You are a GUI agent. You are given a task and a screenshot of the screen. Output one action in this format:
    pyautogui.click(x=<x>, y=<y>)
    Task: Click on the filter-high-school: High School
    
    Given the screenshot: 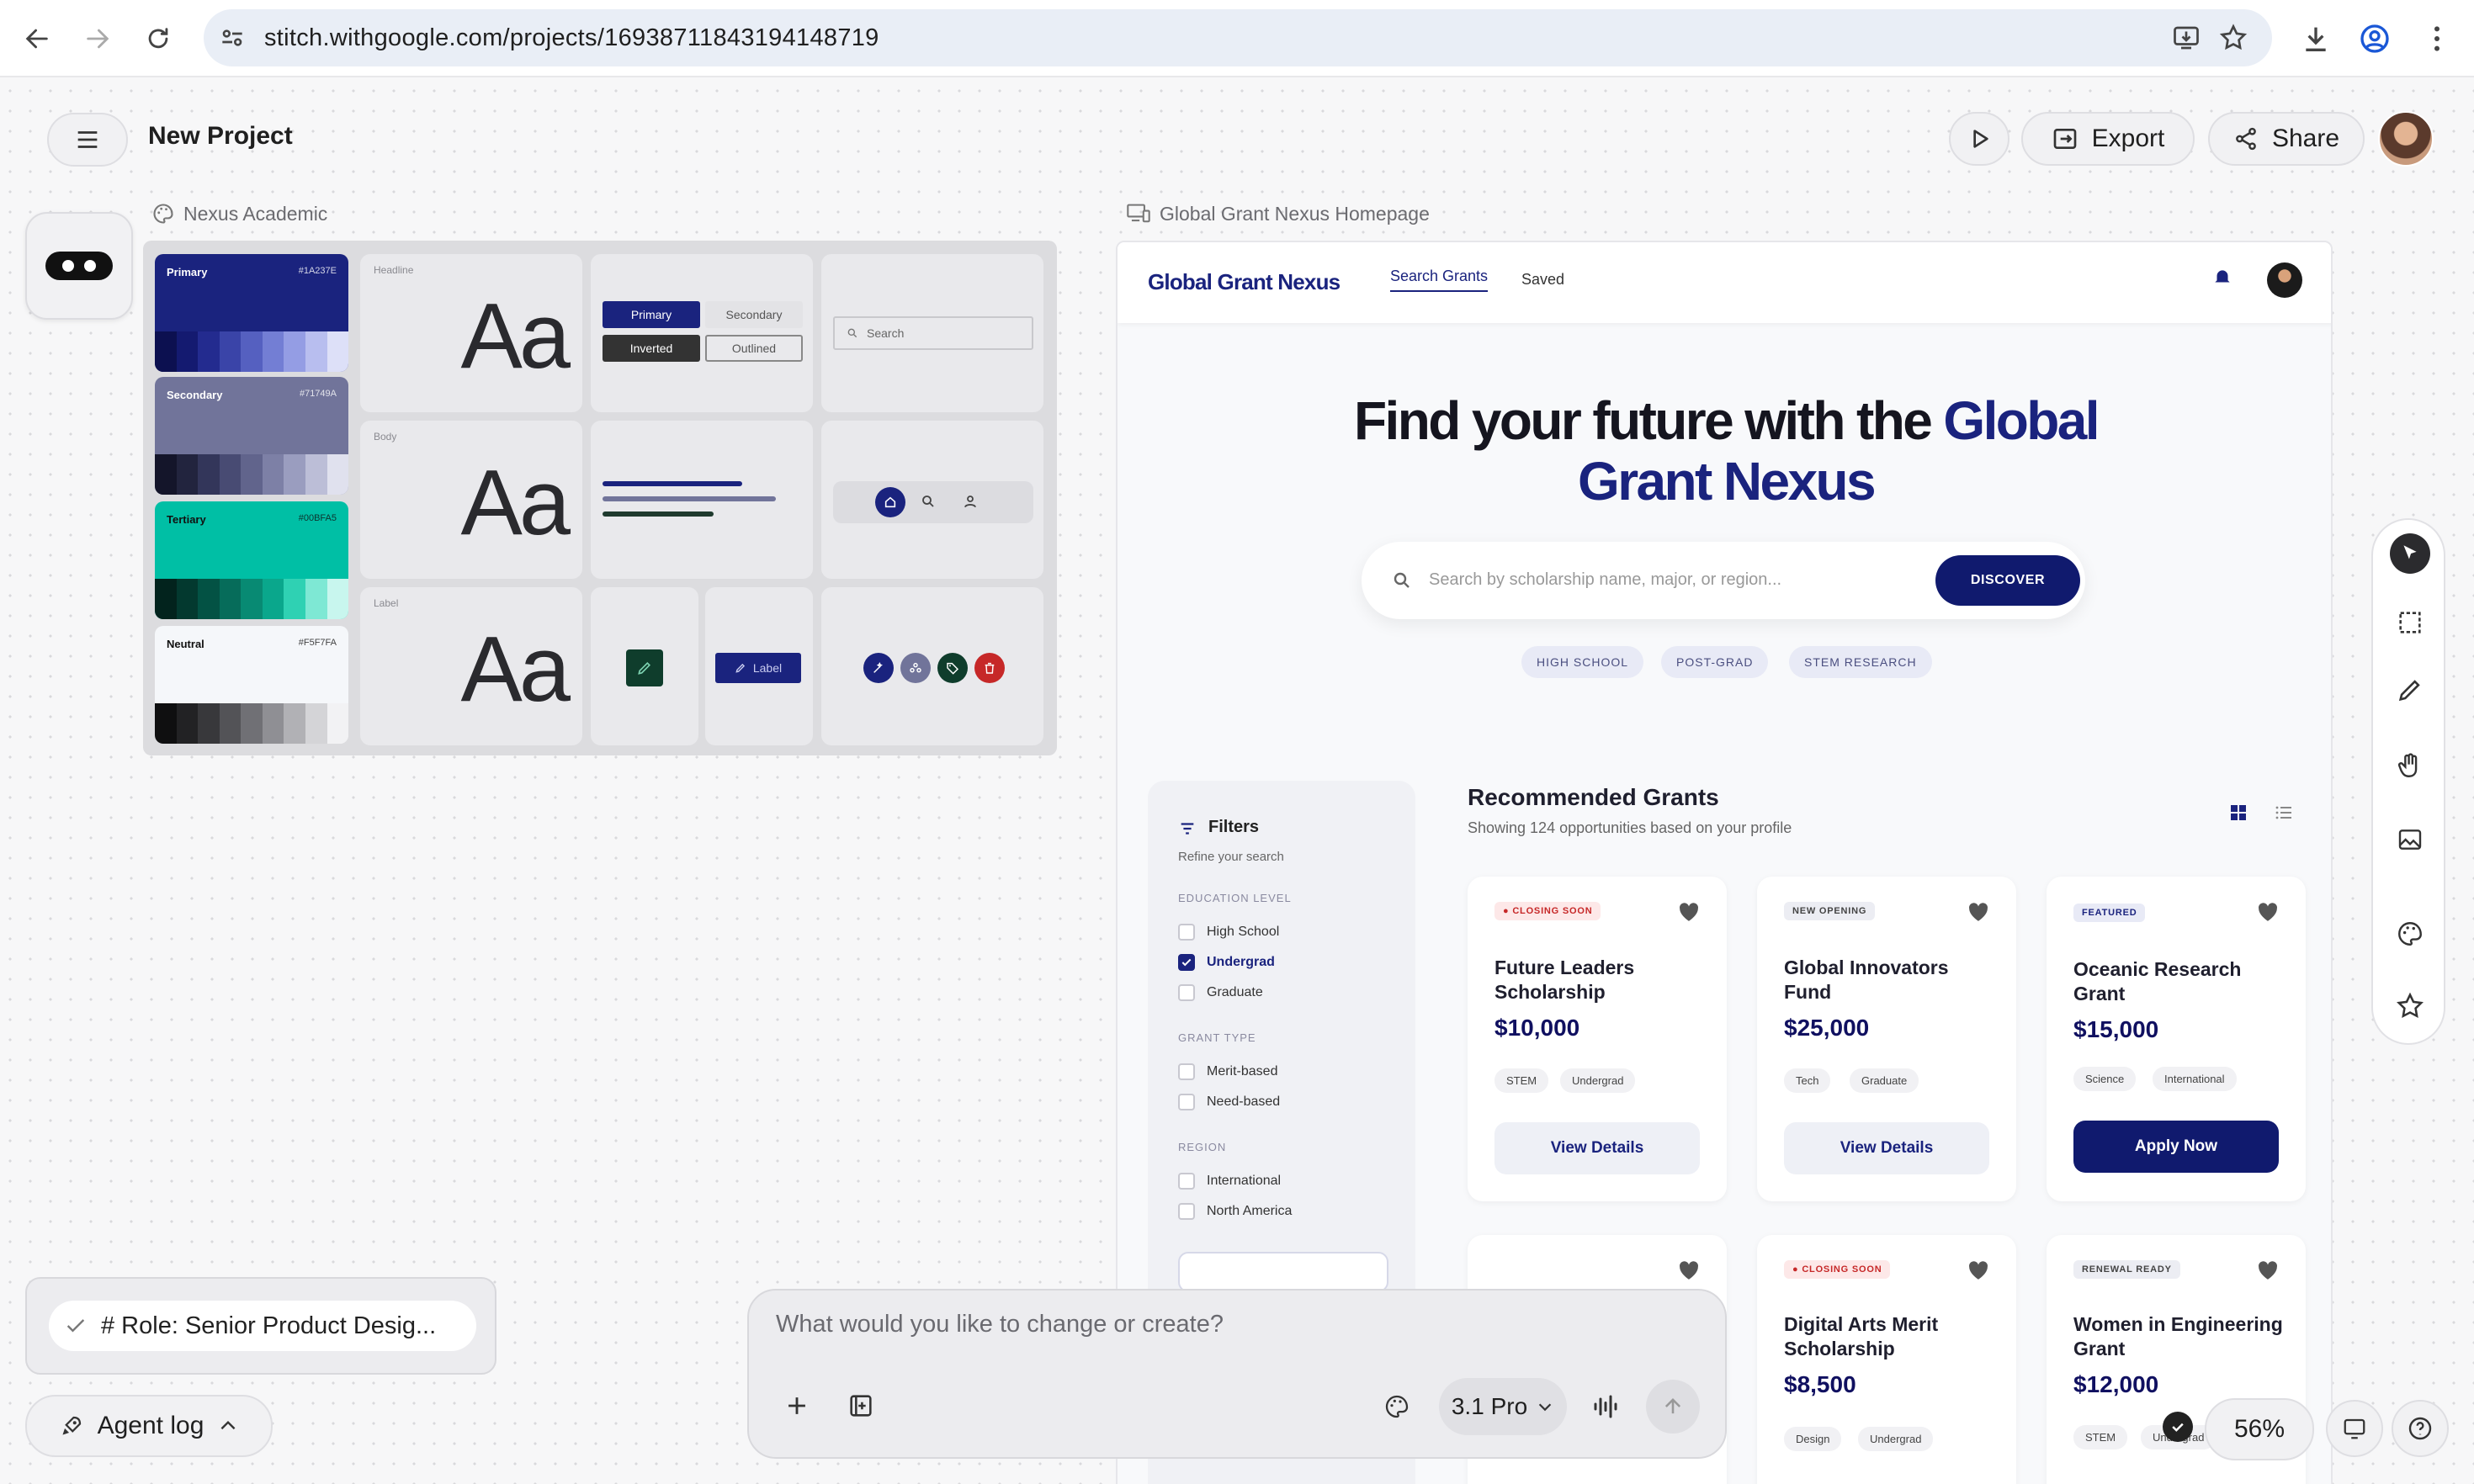 What is the action you would take?
    pyautogui.click(x=1228, y=932)
    